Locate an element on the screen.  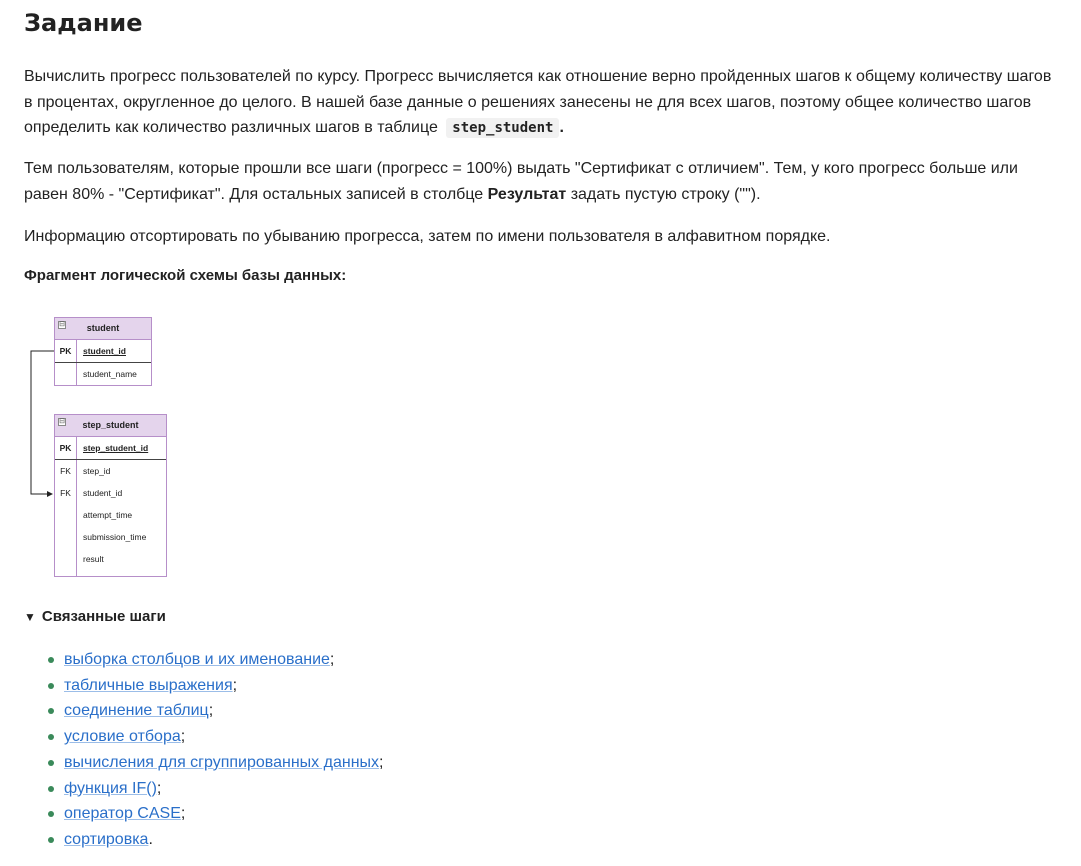
column-row: attempt_time is located at coordinates (110, 515).